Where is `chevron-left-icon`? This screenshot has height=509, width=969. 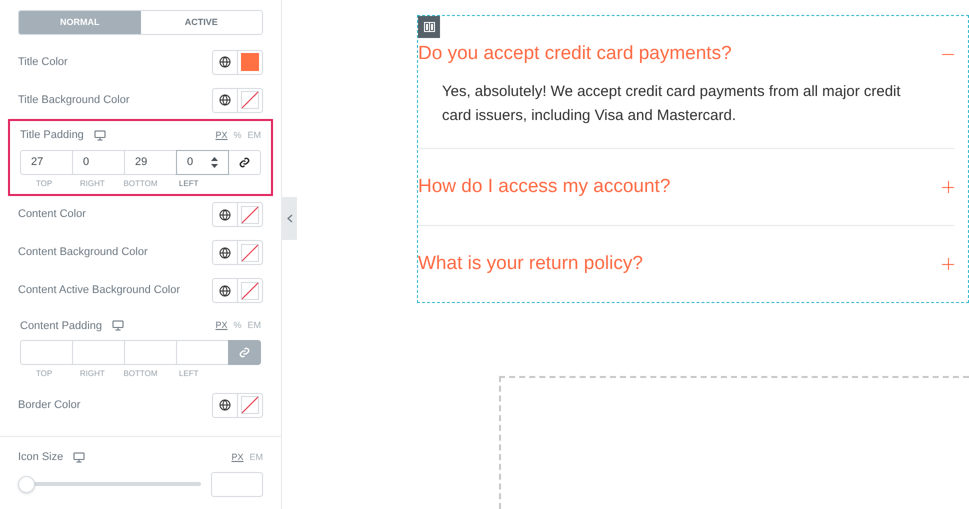 chevron-left-icon is located at coordinates (289, 218).